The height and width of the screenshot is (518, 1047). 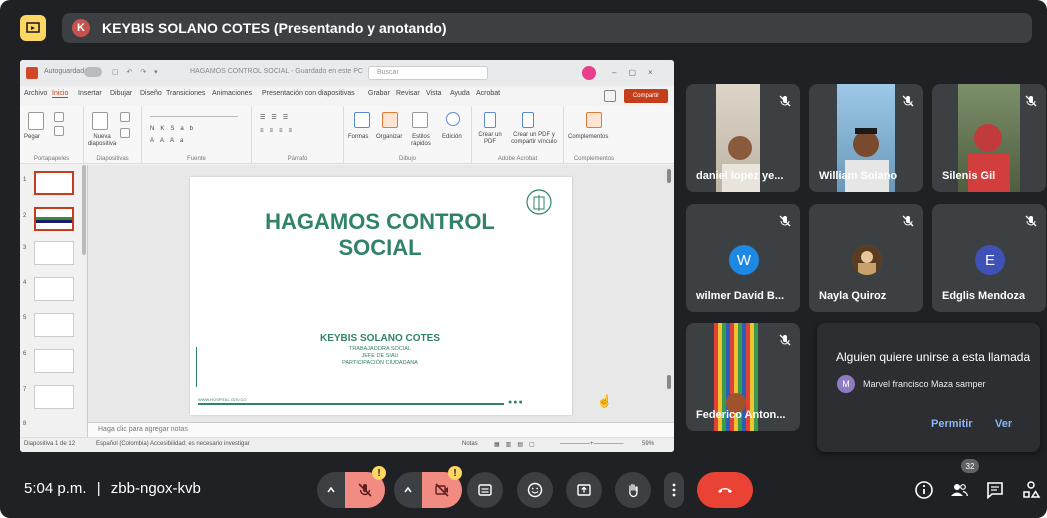 I want to click on menu-grabar: Grabar, so click(x=379, y=93).